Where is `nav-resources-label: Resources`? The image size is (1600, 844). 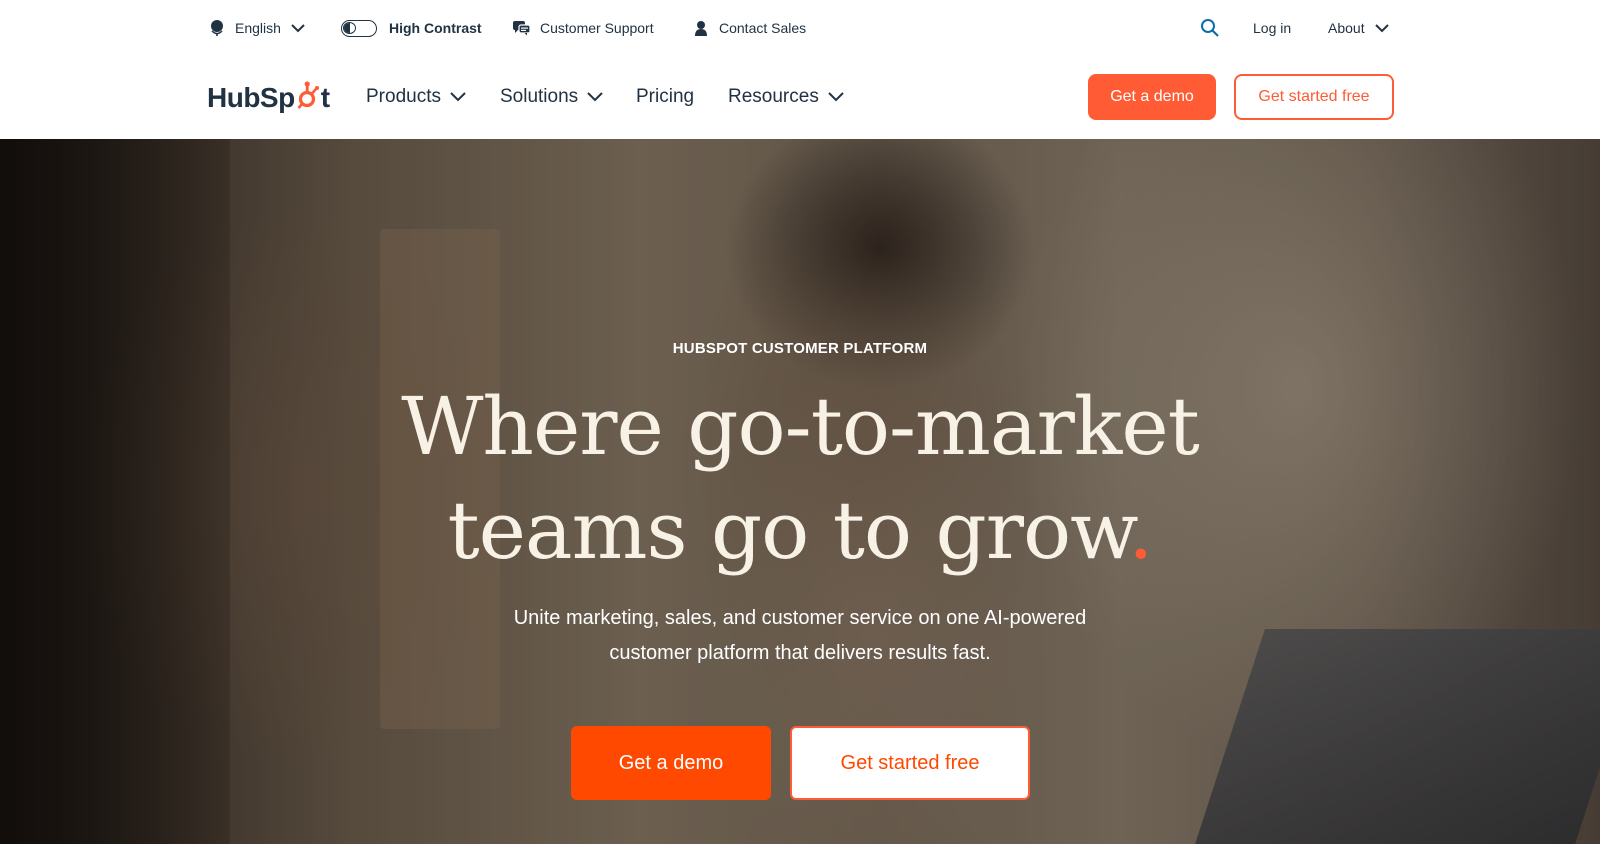
nav-resources-label: Resources is located at coordinates (773, 96).